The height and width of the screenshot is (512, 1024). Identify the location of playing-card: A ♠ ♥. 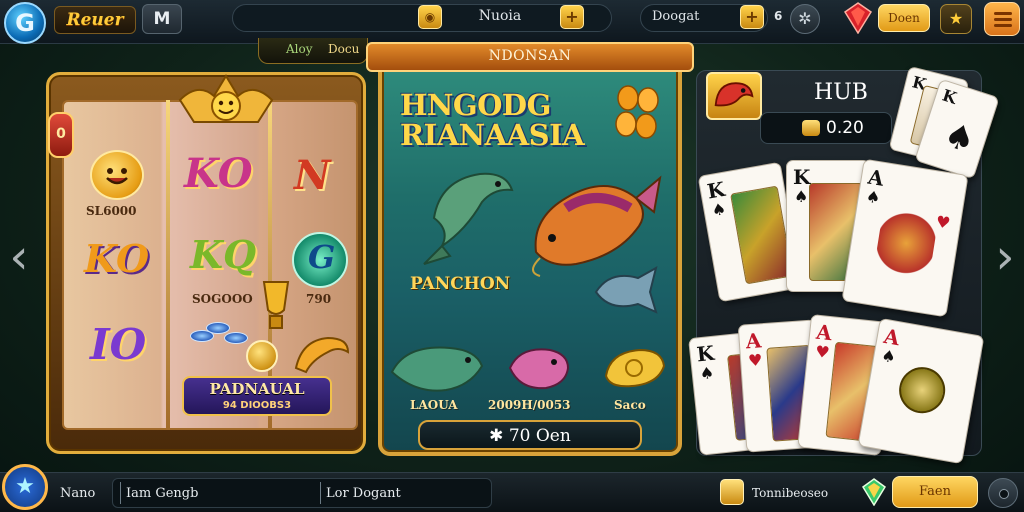
(905, 238).